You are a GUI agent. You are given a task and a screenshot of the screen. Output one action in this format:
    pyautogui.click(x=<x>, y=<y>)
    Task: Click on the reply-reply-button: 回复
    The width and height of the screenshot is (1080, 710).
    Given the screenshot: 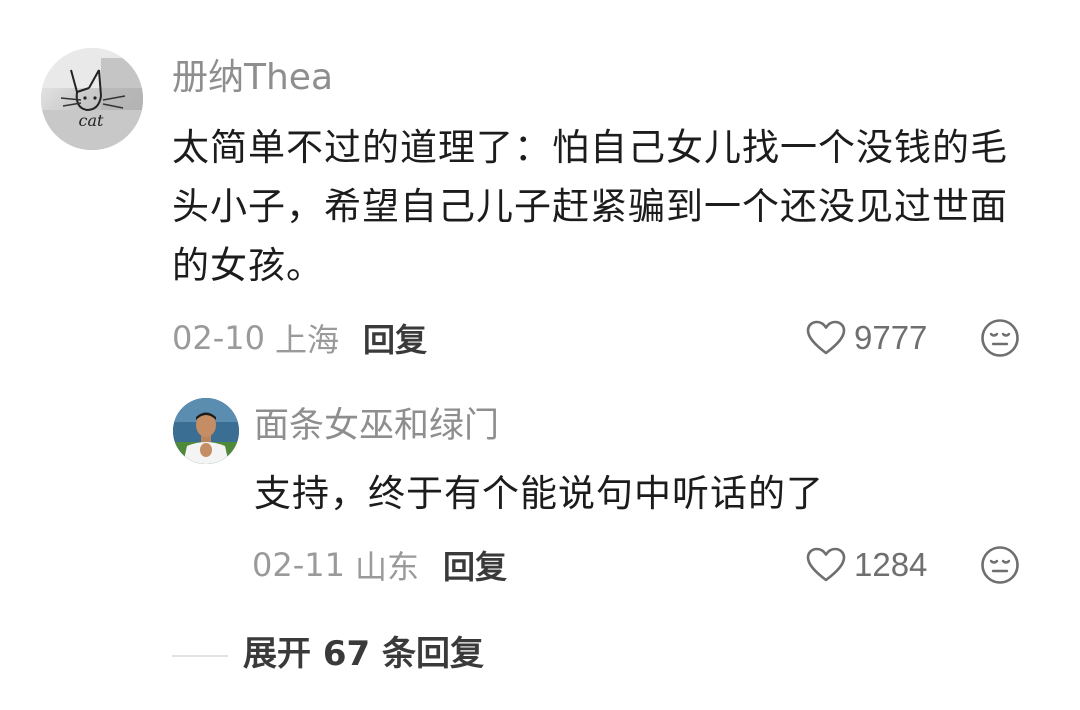 What is the action you would take?
    pyautogui.click(x=475, y=565)
    